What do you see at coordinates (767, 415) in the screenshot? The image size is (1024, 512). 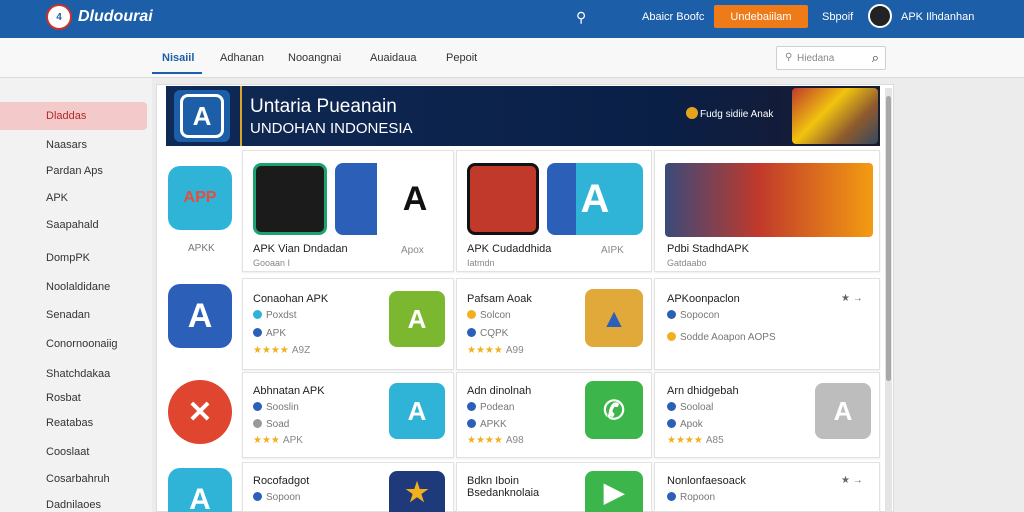 I see `app-card: Arn dhidgebah Sooloal Apok ★★★★ A85 A` at bounding box center [767, 415].